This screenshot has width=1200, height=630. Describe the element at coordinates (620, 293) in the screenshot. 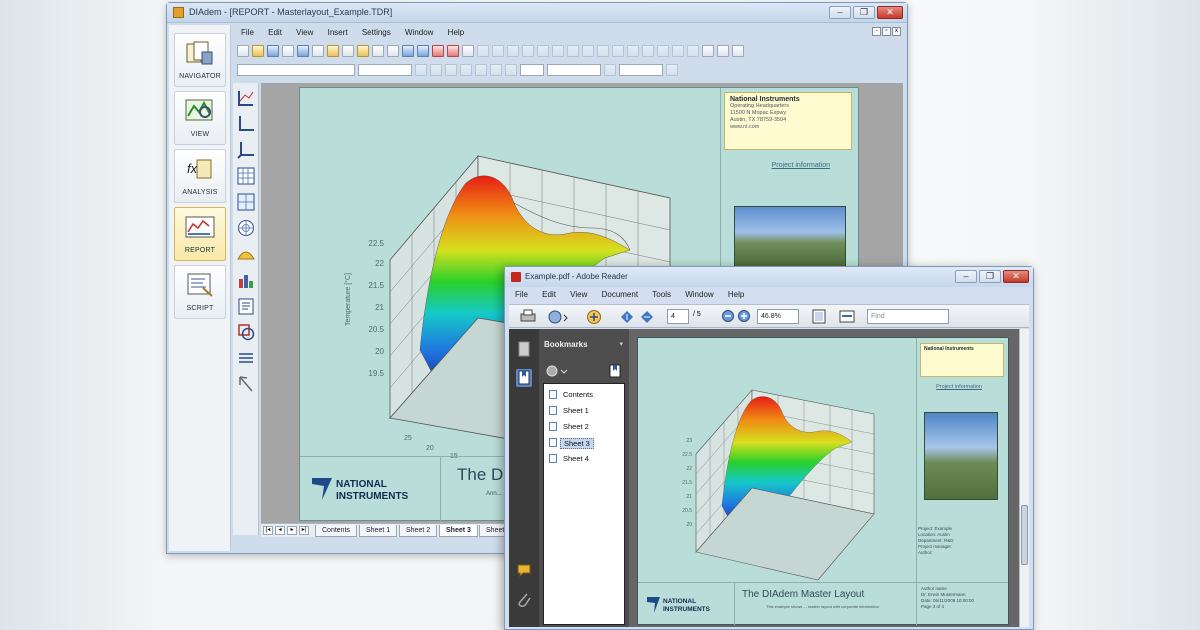

I see `reader-menu-document: Document` at that location.